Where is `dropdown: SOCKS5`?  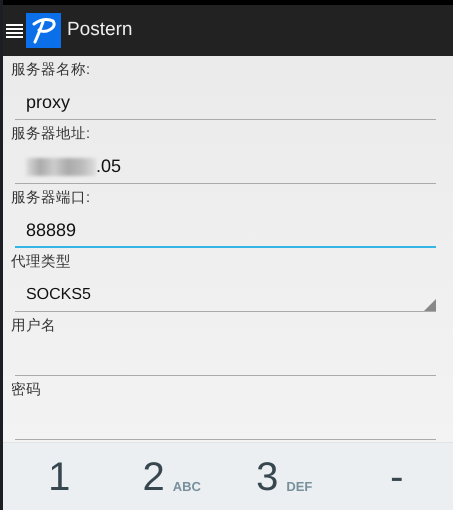
dropdown: SOCKS5 is located at coordinates (225, 293).